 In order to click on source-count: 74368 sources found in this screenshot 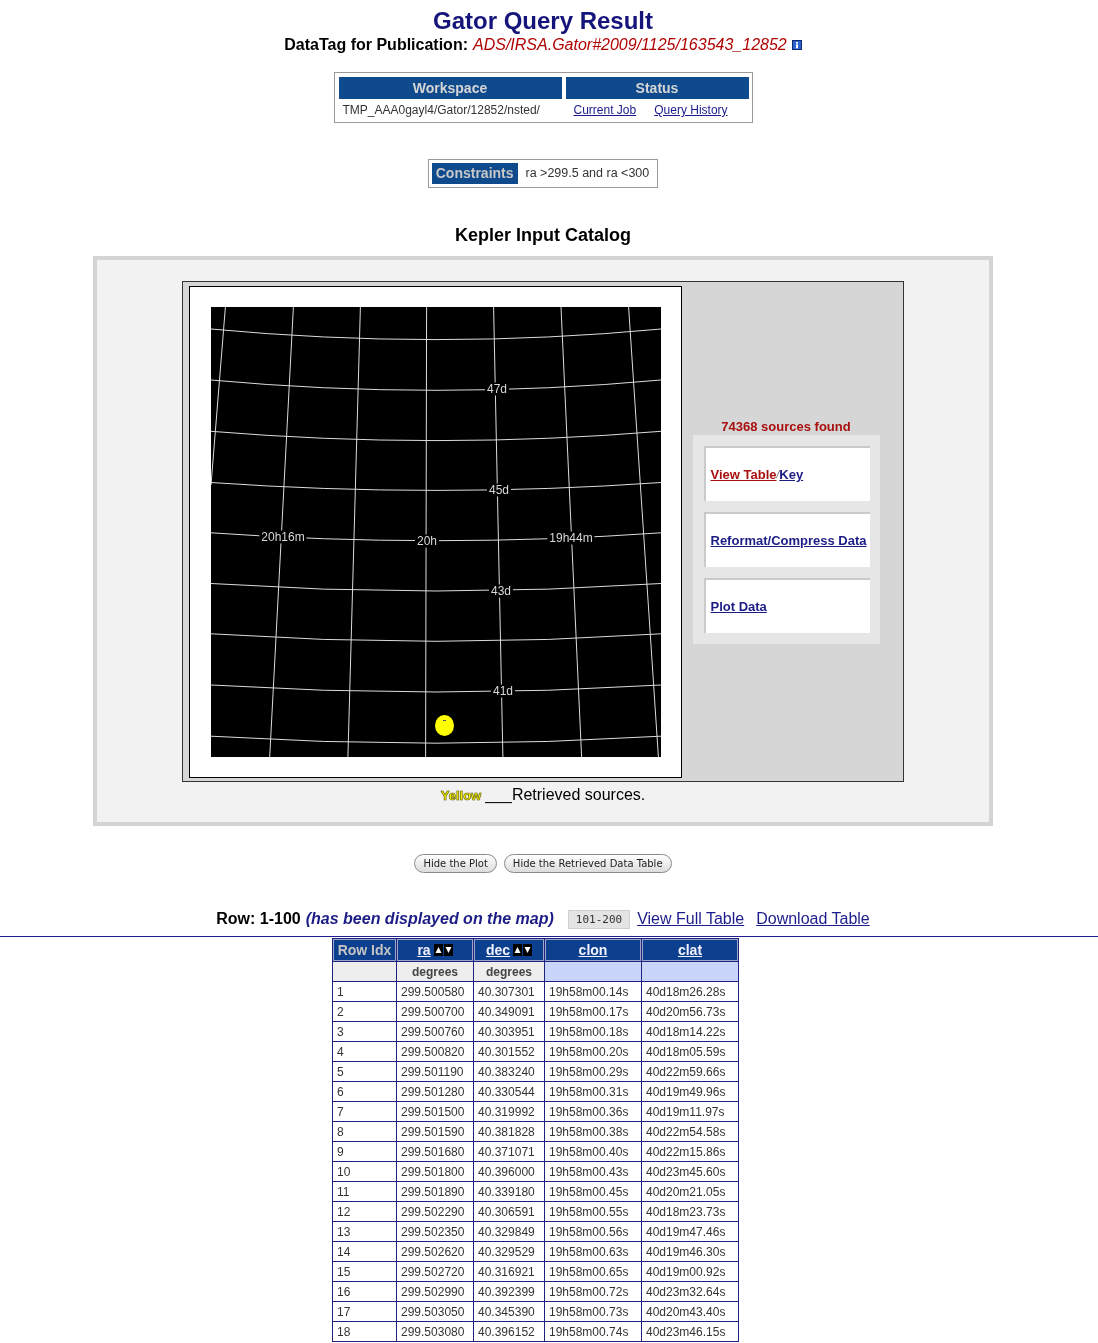, I will do `click(786, 427)`.